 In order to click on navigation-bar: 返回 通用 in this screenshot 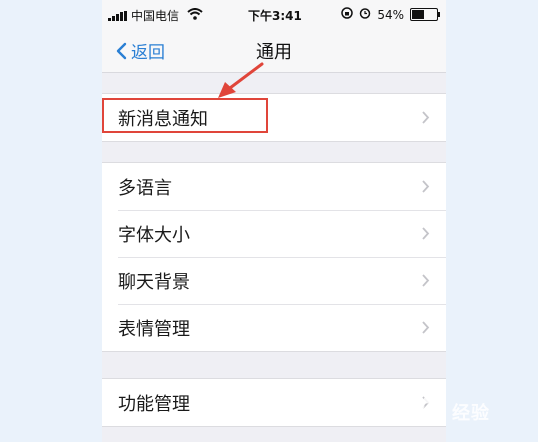, I will do `click(274, 50)`.